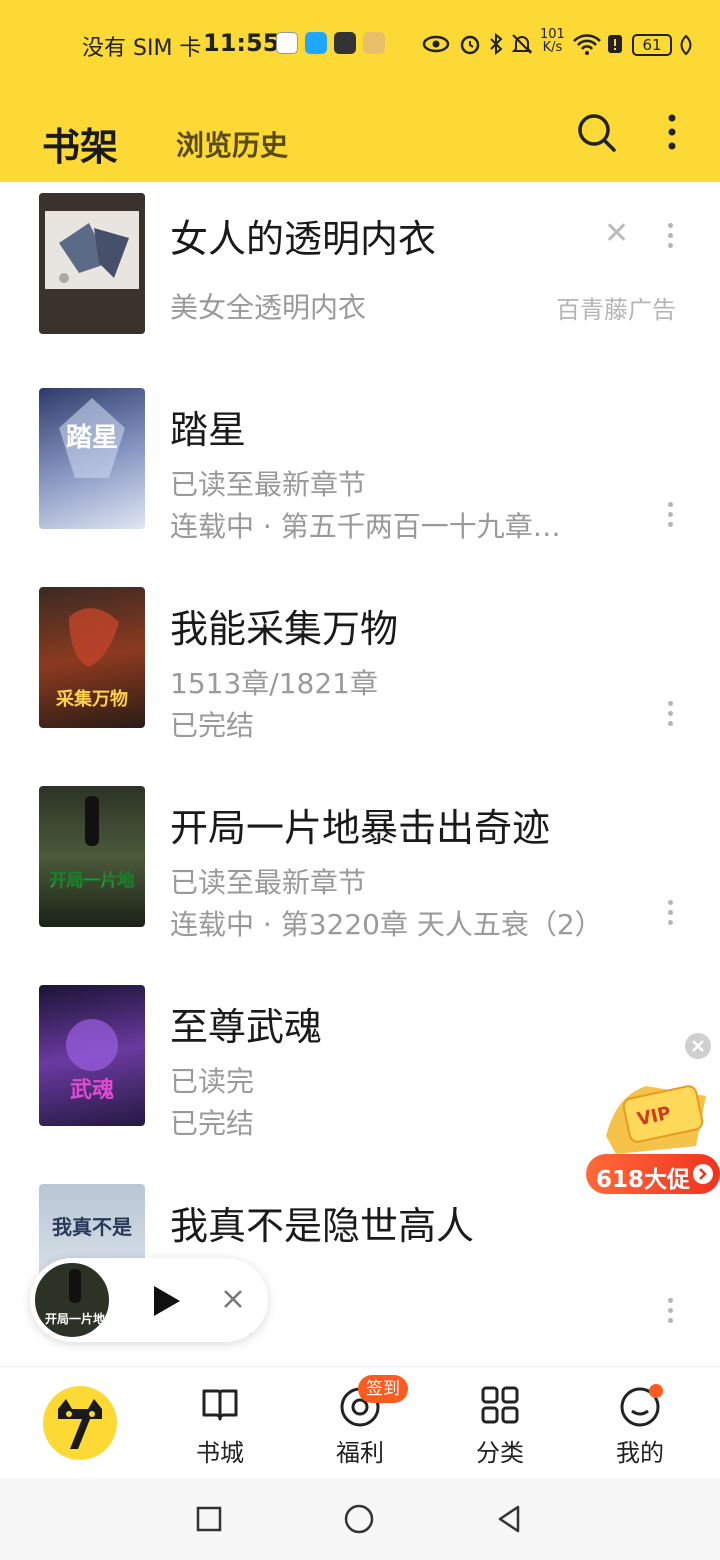 This screenshot has width=720, height=1560. Describe the element at coordinates (641, 1405) in the screenshot. I see `smile-icon` at that location.